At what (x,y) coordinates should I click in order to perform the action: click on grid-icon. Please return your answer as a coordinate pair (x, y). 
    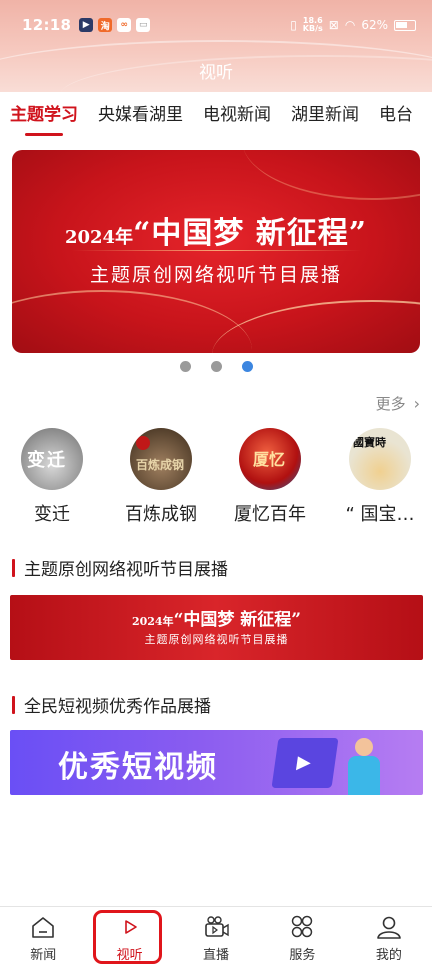
    Looking at the image, I should click on (302, 926).